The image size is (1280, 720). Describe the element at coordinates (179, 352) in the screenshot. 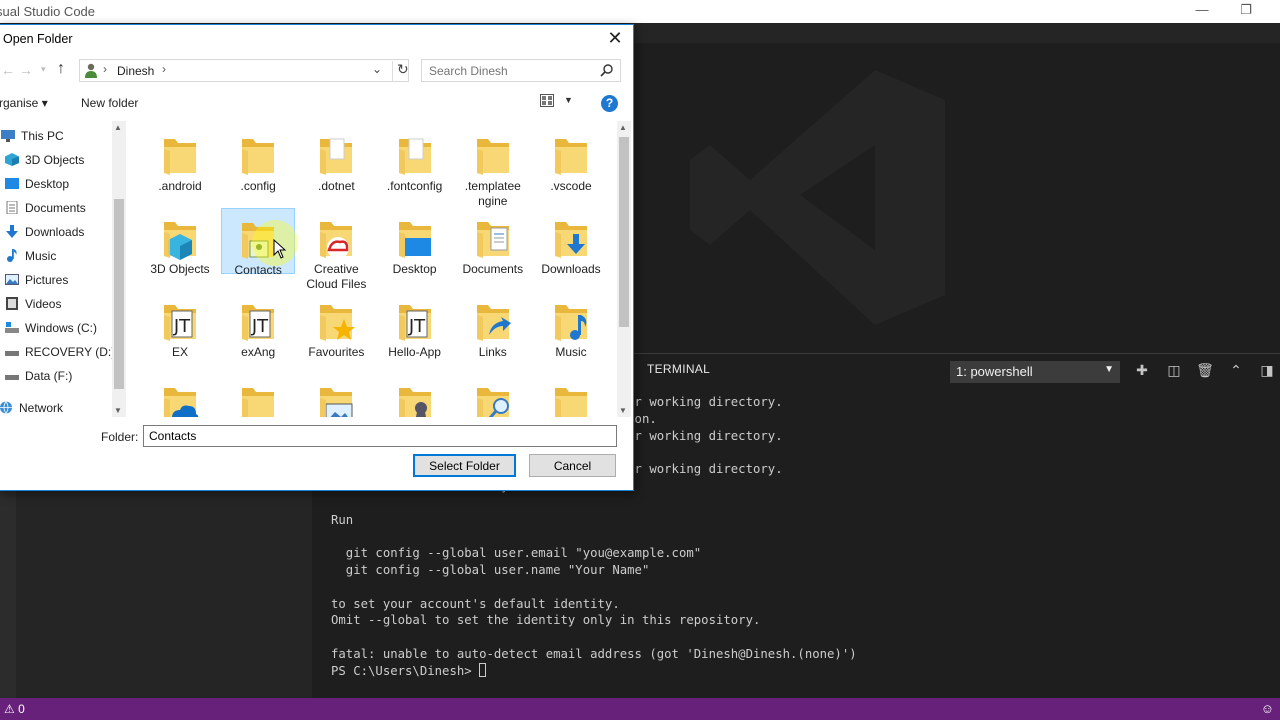

I see `folder-item-label: EX` at that location.